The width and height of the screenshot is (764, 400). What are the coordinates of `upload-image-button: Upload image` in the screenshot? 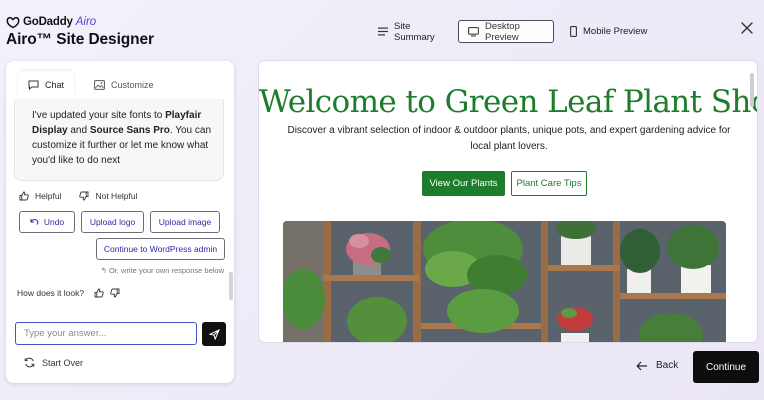 It's located at (185, 222).